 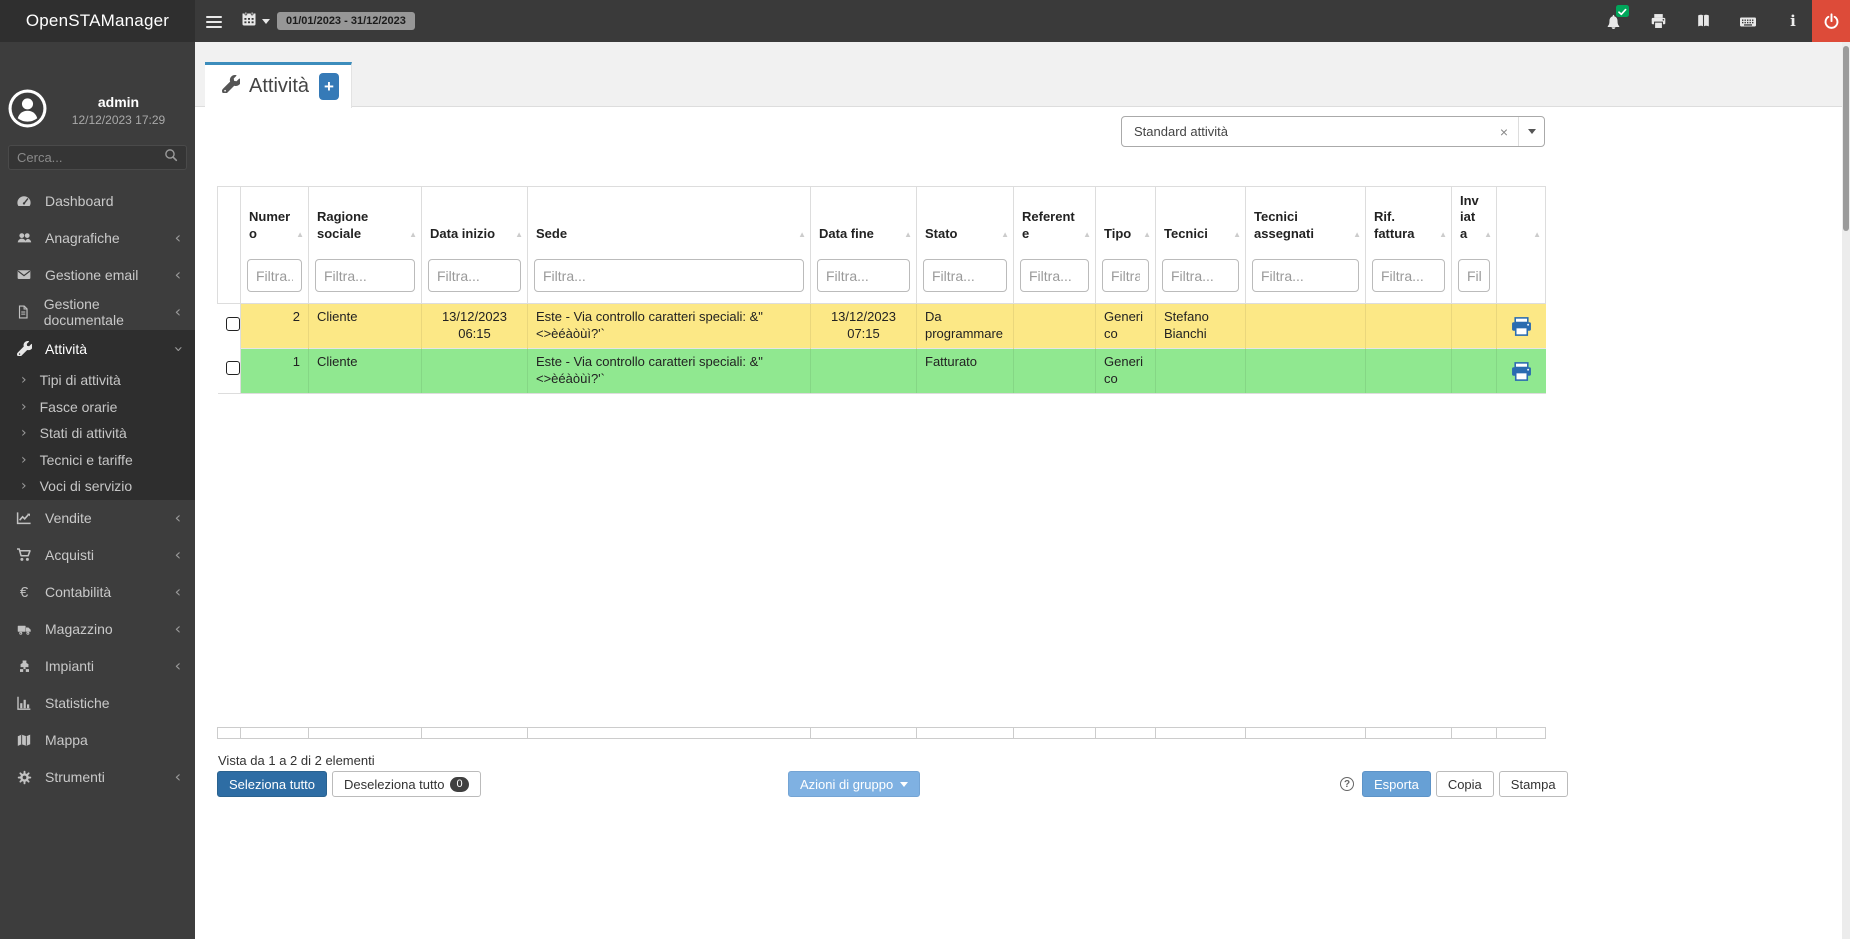 I want to click on tab-attivita: Attività +, so click(x=278, y=85).